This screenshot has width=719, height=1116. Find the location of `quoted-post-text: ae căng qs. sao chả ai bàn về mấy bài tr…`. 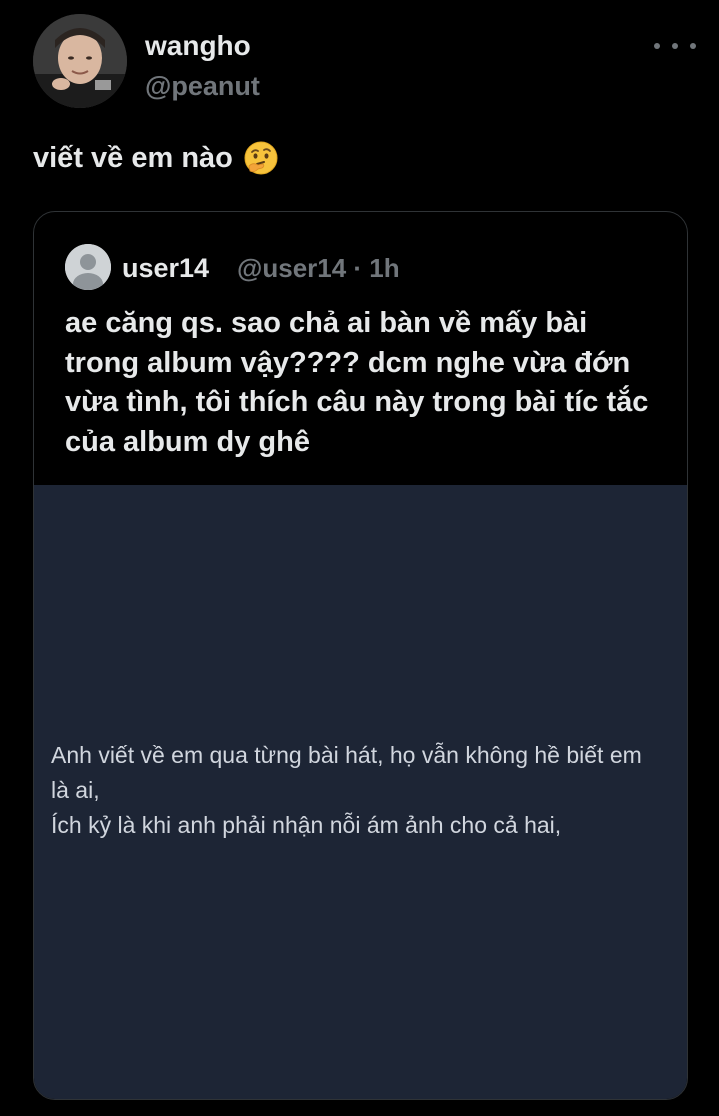

quoted-post-text: ae căng qs. sao chả ai bàn về mấy bài tr… is located at coordinates (357, 382).